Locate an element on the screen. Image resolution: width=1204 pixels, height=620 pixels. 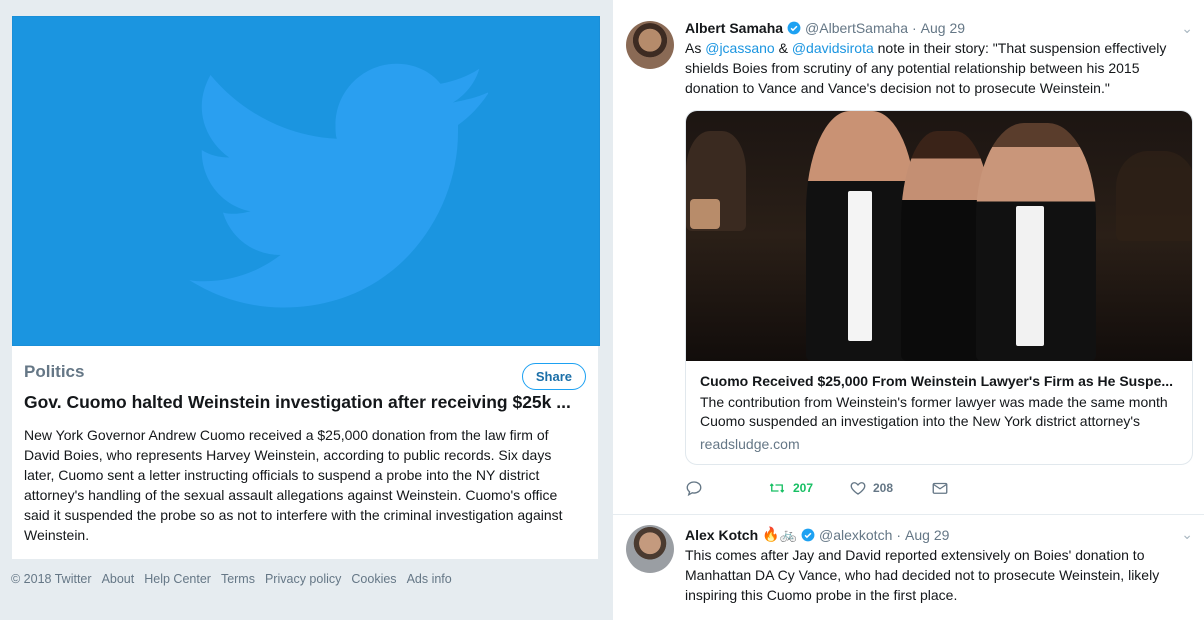
tweet-author-name: Alex Kotch is located at coordinates (721, 535).